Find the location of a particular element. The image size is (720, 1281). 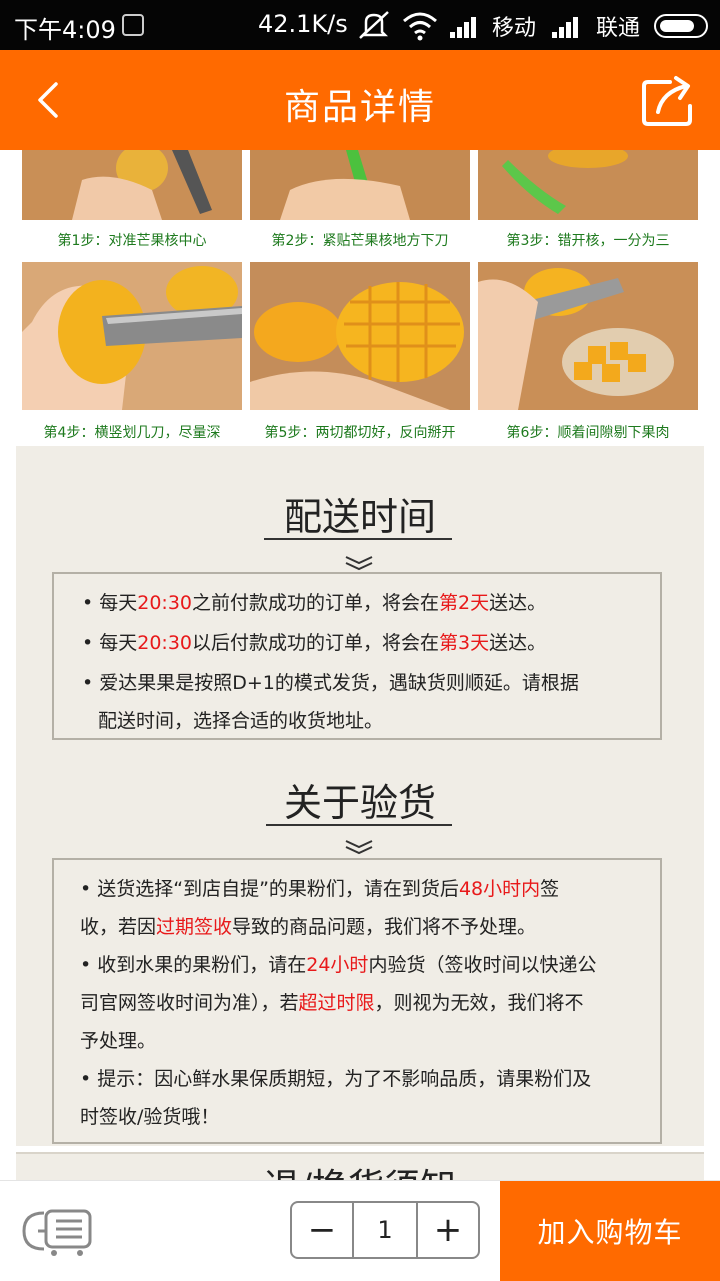

share-icon is located at coordinates (669, 100).